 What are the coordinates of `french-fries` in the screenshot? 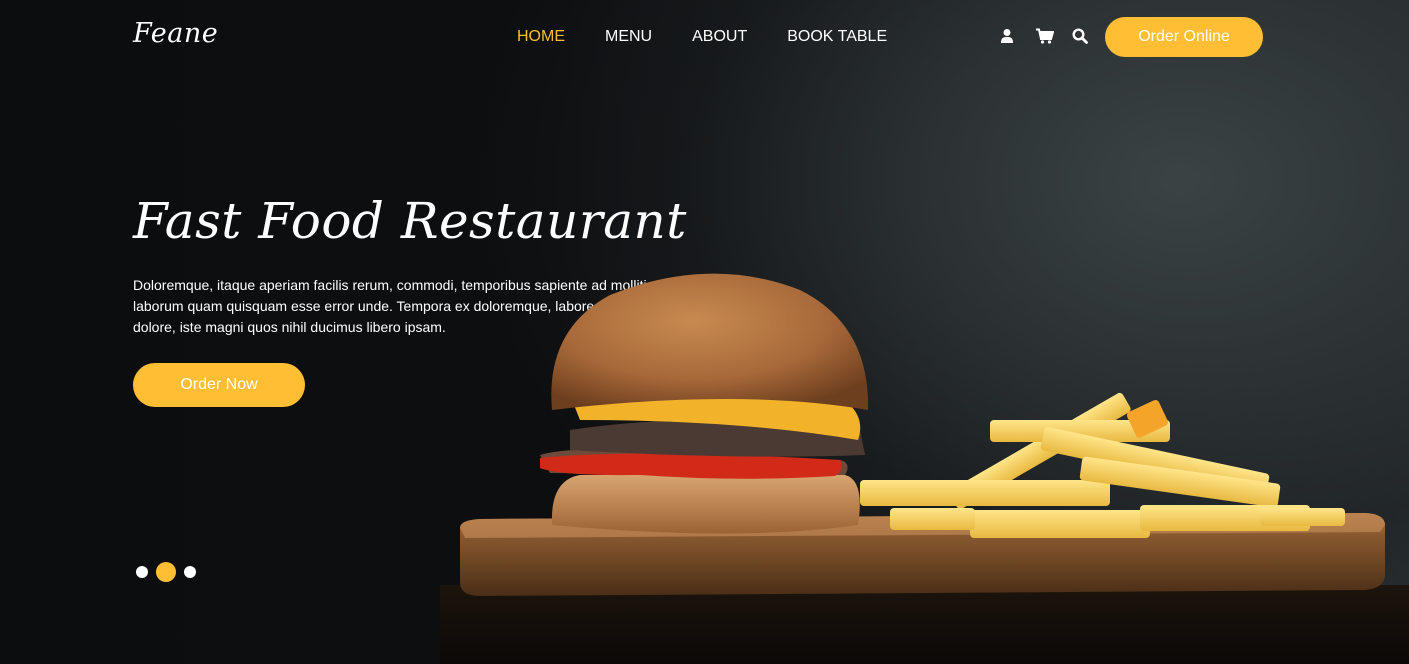 It's located at (1102, 465).